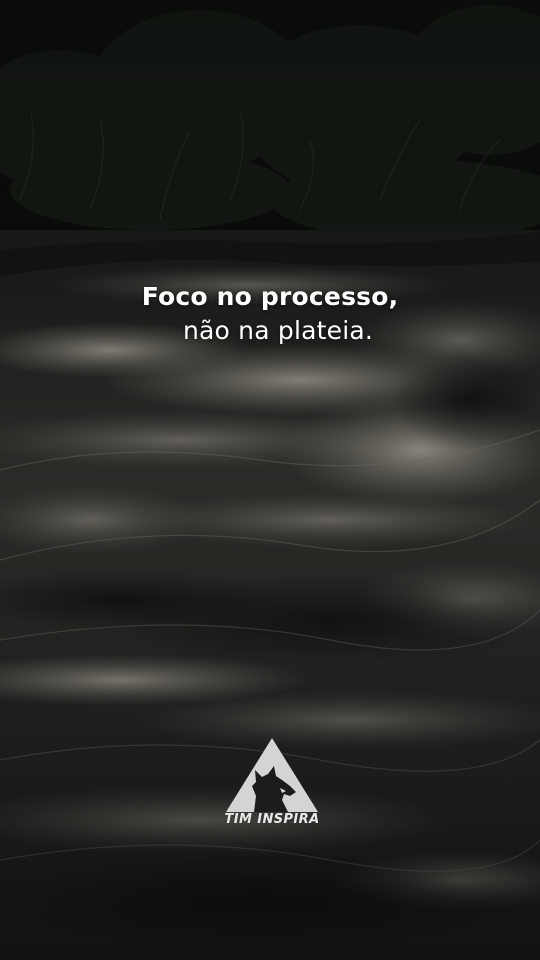  I want to click on quote-line-regular: não na plateia., so click(278, 330).